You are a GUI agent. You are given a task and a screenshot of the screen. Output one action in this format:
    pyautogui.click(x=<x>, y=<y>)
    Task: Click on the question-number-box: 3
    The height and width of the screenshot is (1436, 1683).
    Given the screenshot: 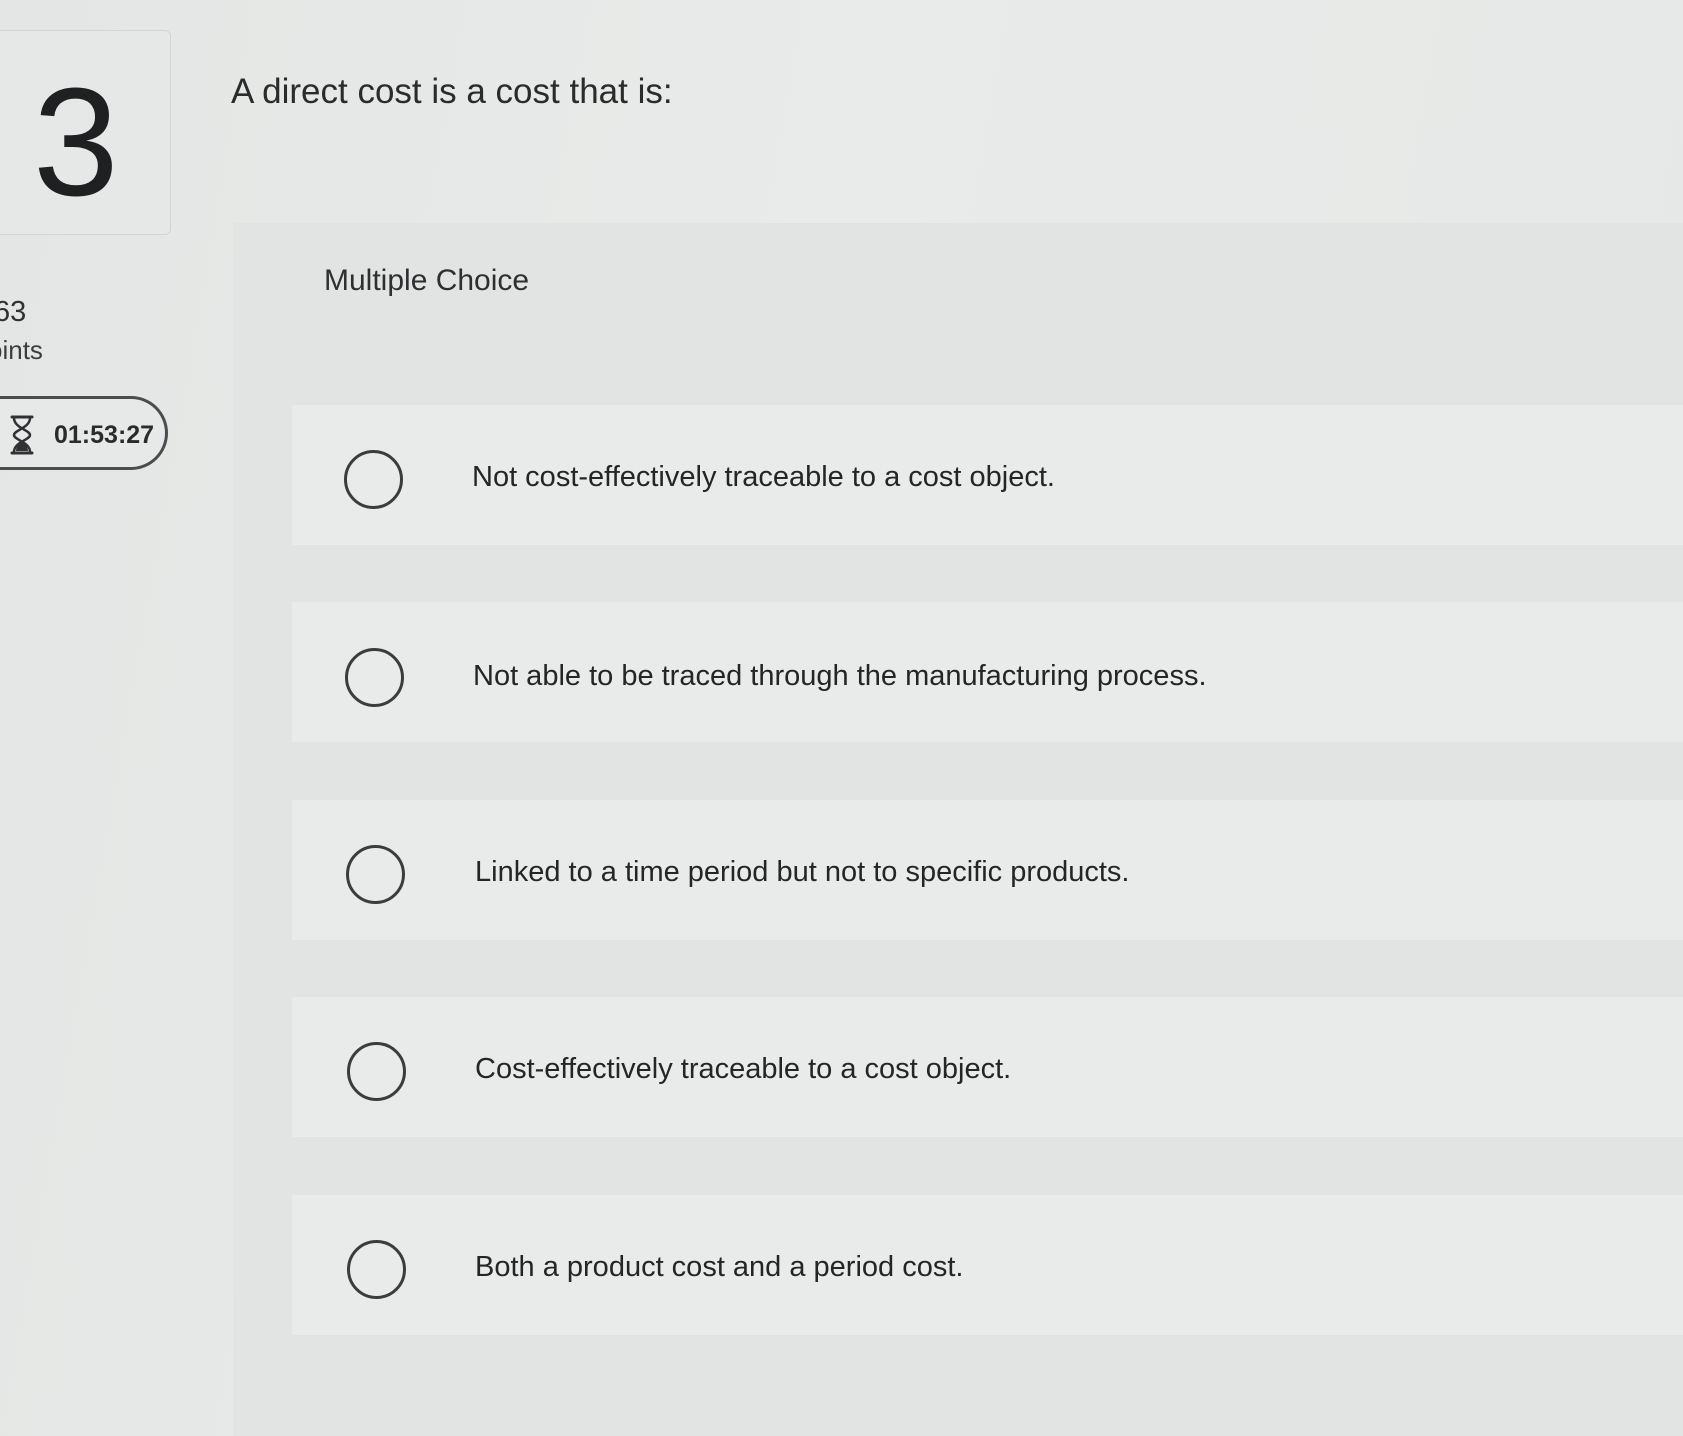 What is the action you would take?
    pyautogui.click(x=85, y=132)
    